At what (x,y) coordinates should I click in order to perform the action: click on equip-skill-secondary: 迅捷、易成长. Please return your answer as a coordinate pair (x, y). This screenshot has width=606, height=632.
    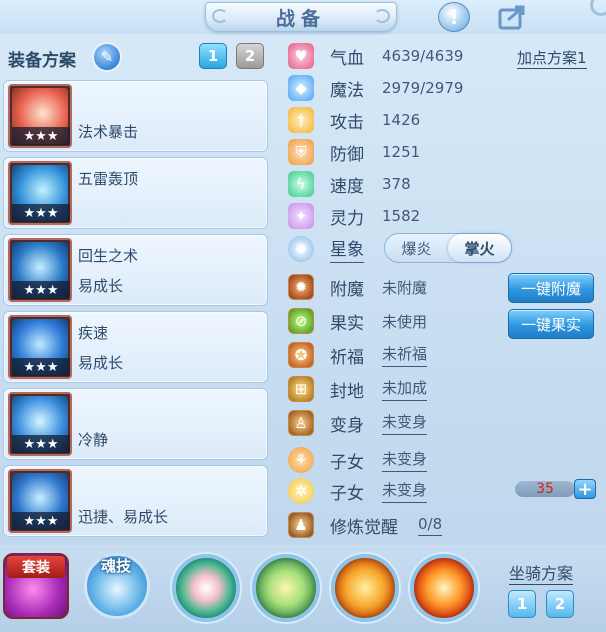
    Looking at the image, I should click on (123, 517).